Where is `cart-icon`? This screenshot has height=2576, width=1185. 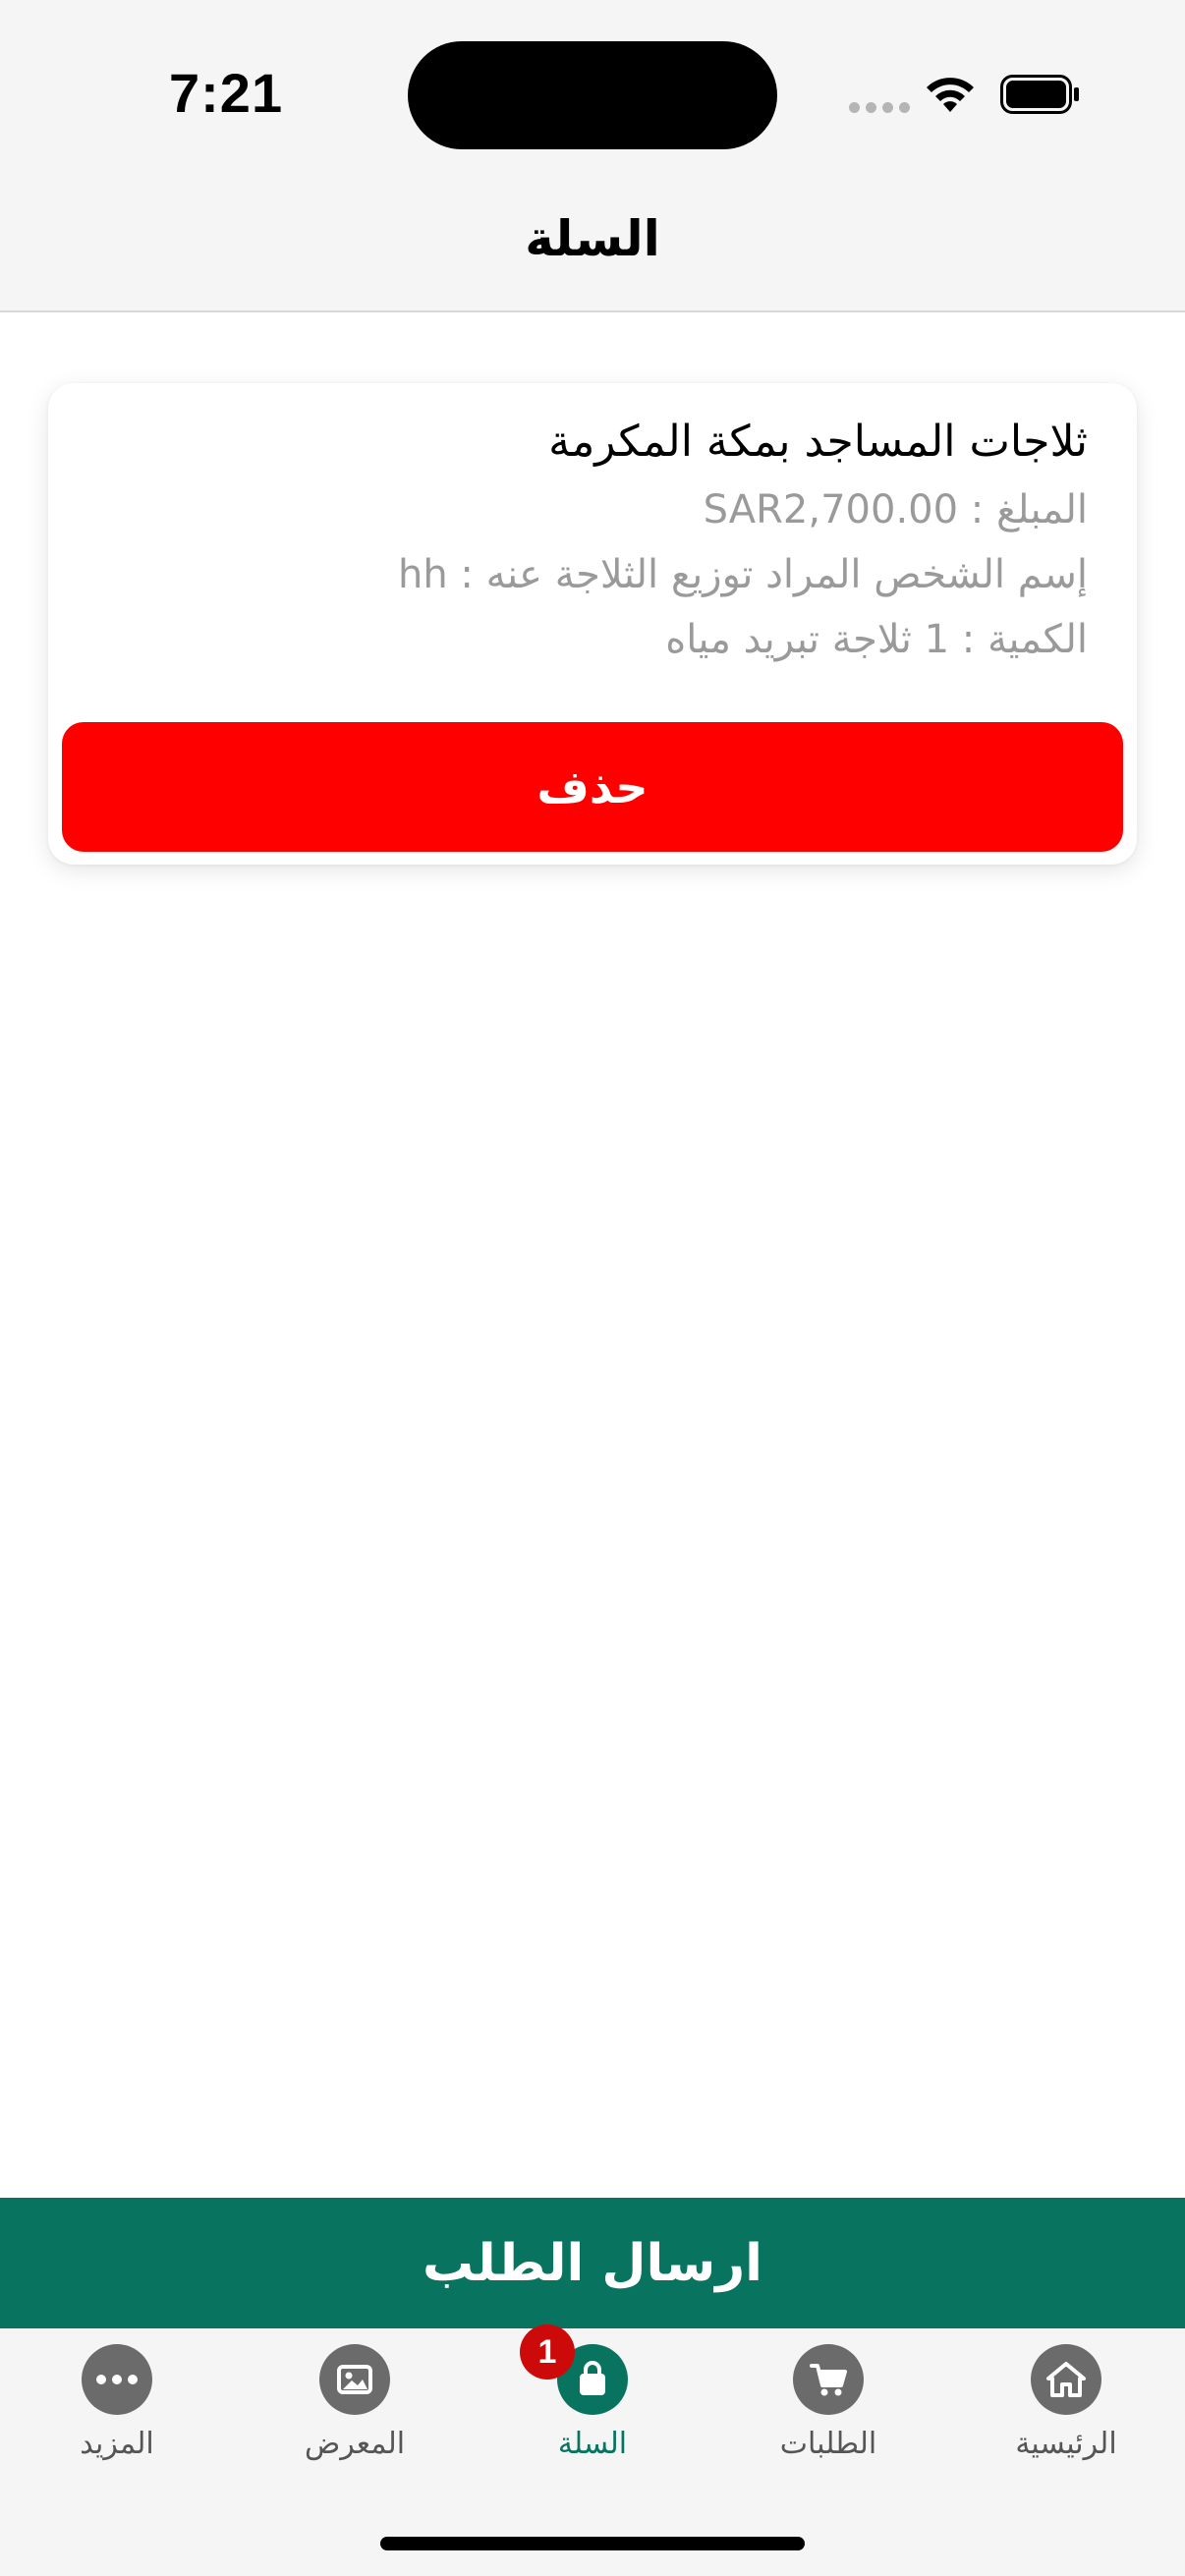 cart-icon is located at coordinates (829, 2379).